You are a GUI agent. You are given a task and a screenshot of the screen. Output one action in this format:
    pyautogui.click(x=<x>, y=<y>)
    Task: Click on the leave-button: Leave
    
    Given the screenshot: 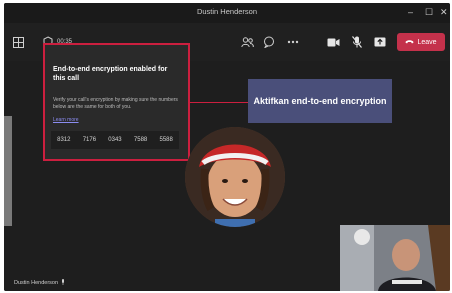 What is the action you would take?
    pyautogui.click(x=421, y=42)
    